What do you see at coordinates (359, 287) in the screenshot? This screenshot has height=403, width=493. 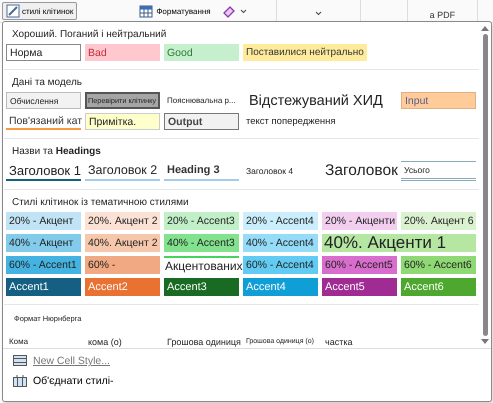 I see `cell-style-item: Accent5` at bounding box center [359, 287].